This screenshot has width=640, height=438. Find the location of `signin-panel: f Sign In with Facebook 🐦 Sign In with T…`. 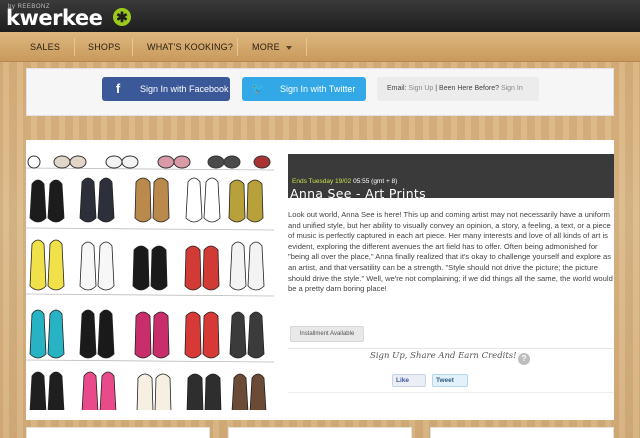

signin-panel: f Sign In with Facebook 🐦 Sign In with T… is located at coordinates (320, 92).